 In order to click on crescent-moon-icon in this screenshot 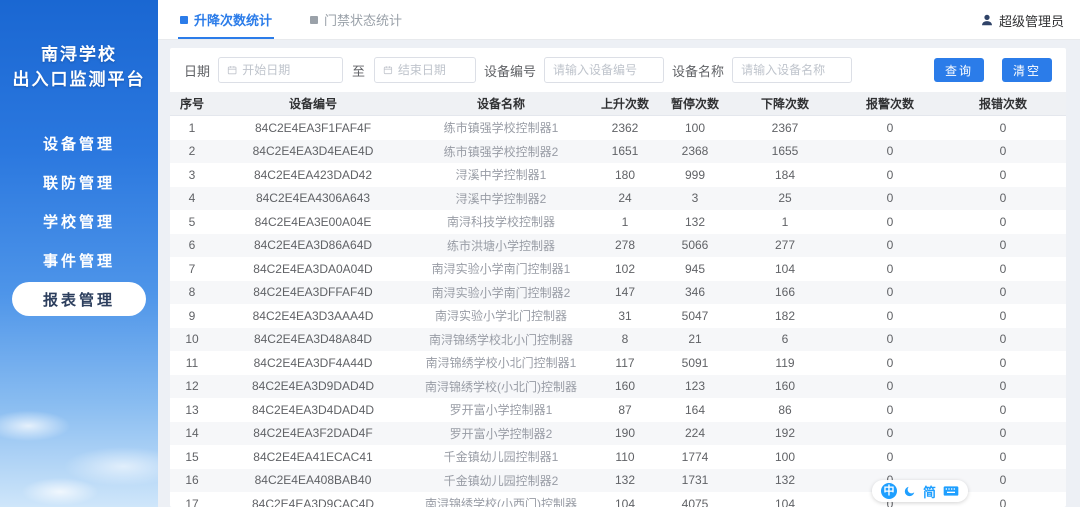, I will do `click(910, 491)`.